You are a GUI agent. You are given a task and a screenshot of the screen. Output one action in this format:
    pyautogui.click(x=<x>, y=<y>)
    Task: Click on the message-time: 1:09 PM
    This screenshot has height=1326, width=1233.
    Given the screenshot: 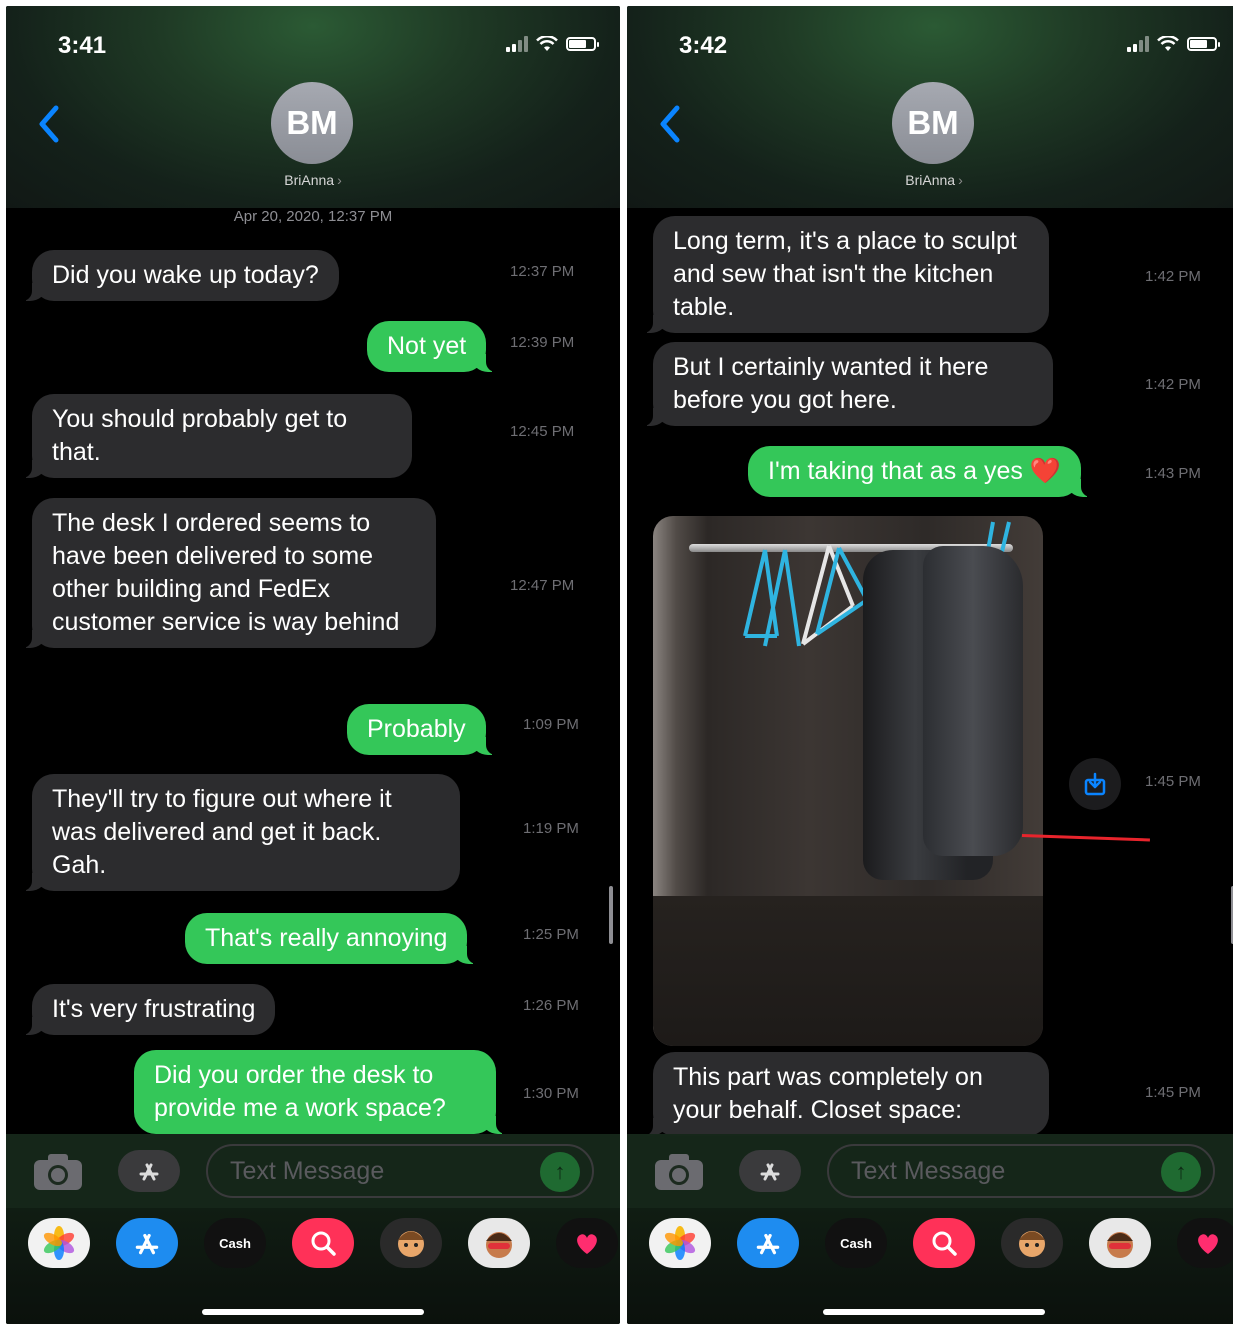 What is the action you would take?
    pyautogui.click(x=551, y=724)
    